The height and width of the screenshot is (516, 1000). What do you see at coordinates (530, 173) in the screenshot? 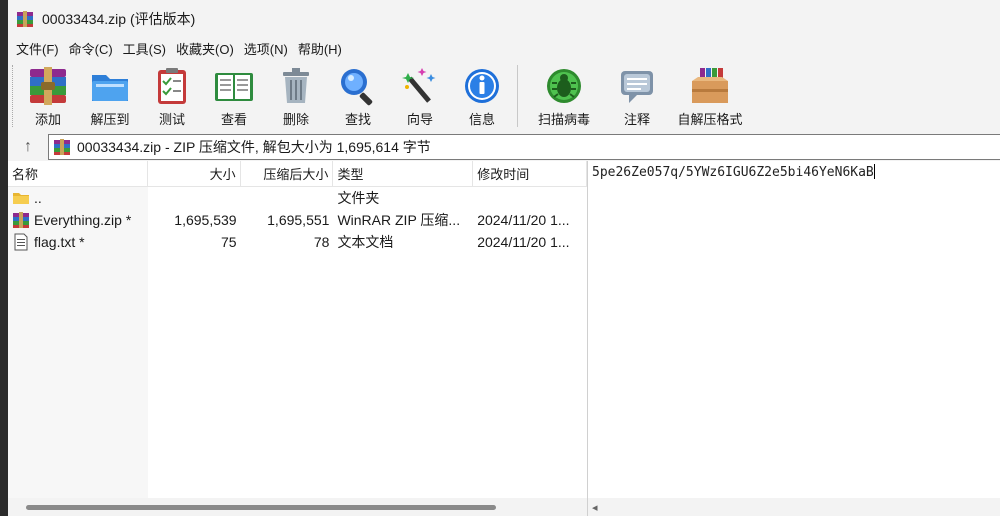
I see `column-header-modified: 修改时间` at bounding box center [530, 173].